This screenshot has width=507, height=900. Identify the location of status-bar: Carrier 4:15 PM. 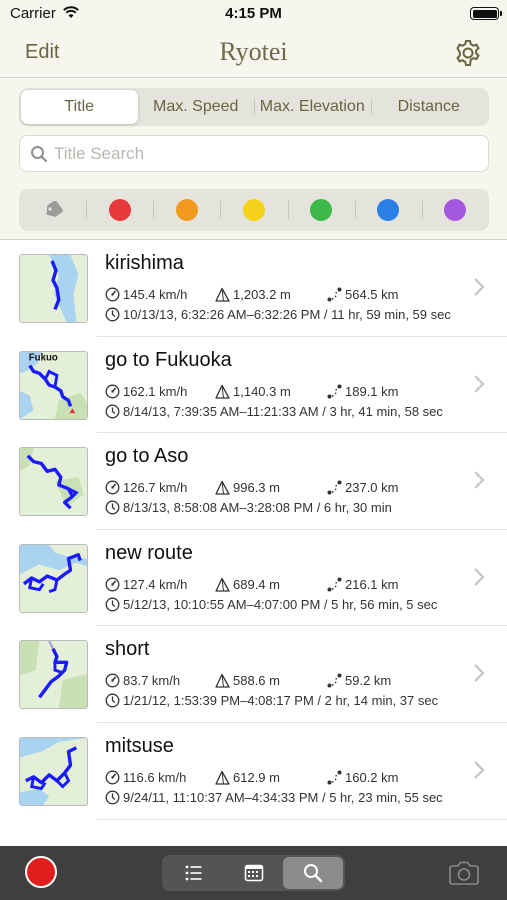
(253, 14).